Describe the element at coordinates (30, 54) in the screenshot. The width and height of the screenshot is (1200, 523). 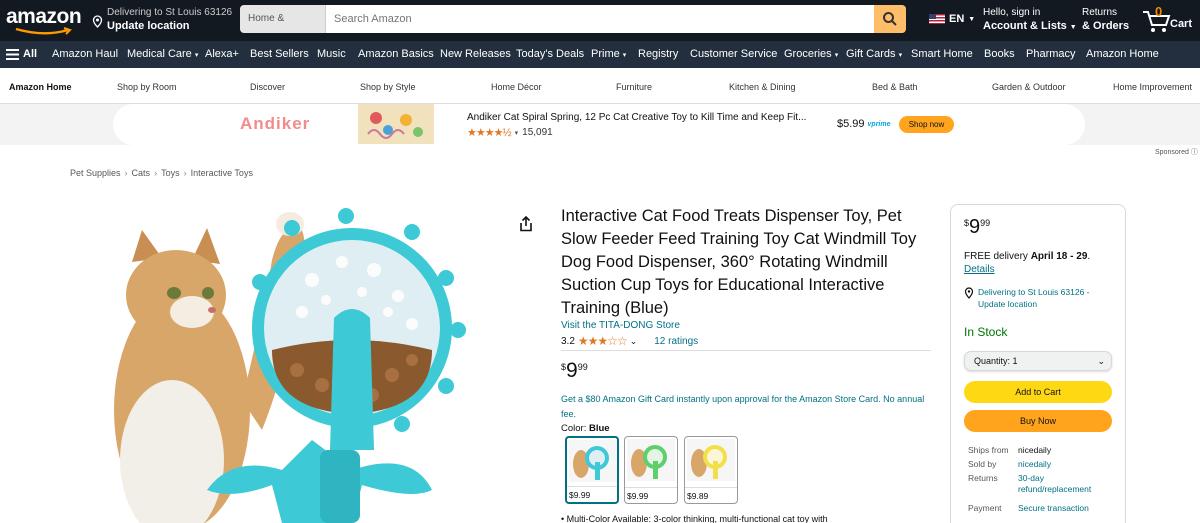
I see `all-label: All` at that location.